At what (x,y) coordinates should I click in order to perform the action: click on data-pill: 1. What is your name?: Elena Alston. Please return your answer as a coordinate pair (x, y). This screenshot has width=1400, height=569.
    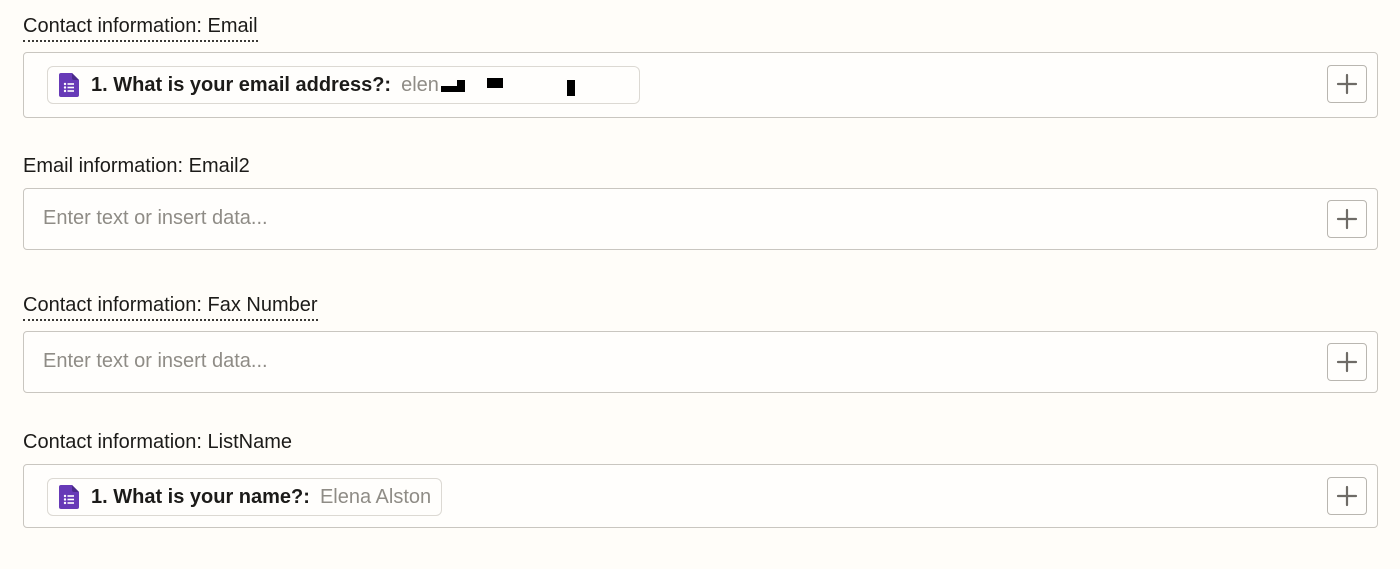
    Looking at the image, I should click on (245, 497).